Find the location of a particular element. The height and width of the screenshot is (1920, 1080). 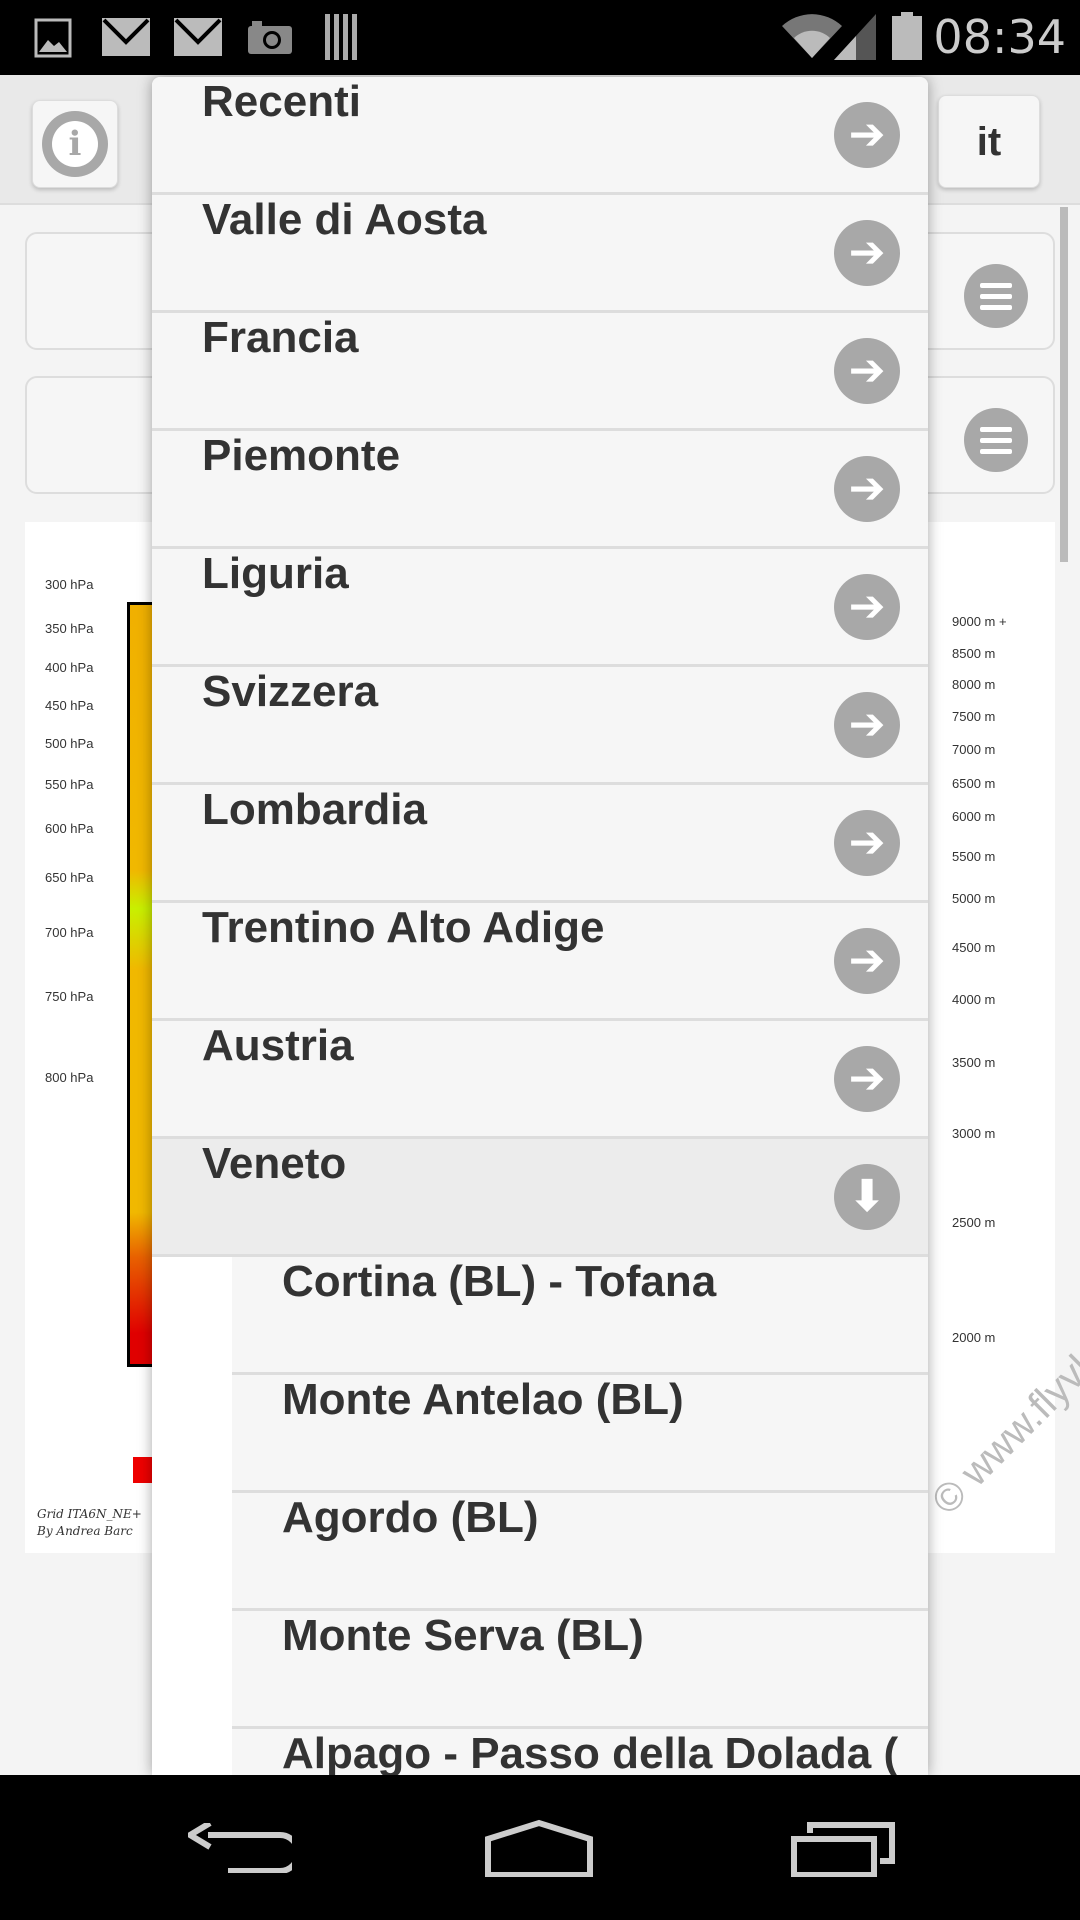

altitude-axis-label: 8000 m is located at coordinates (974, 684).